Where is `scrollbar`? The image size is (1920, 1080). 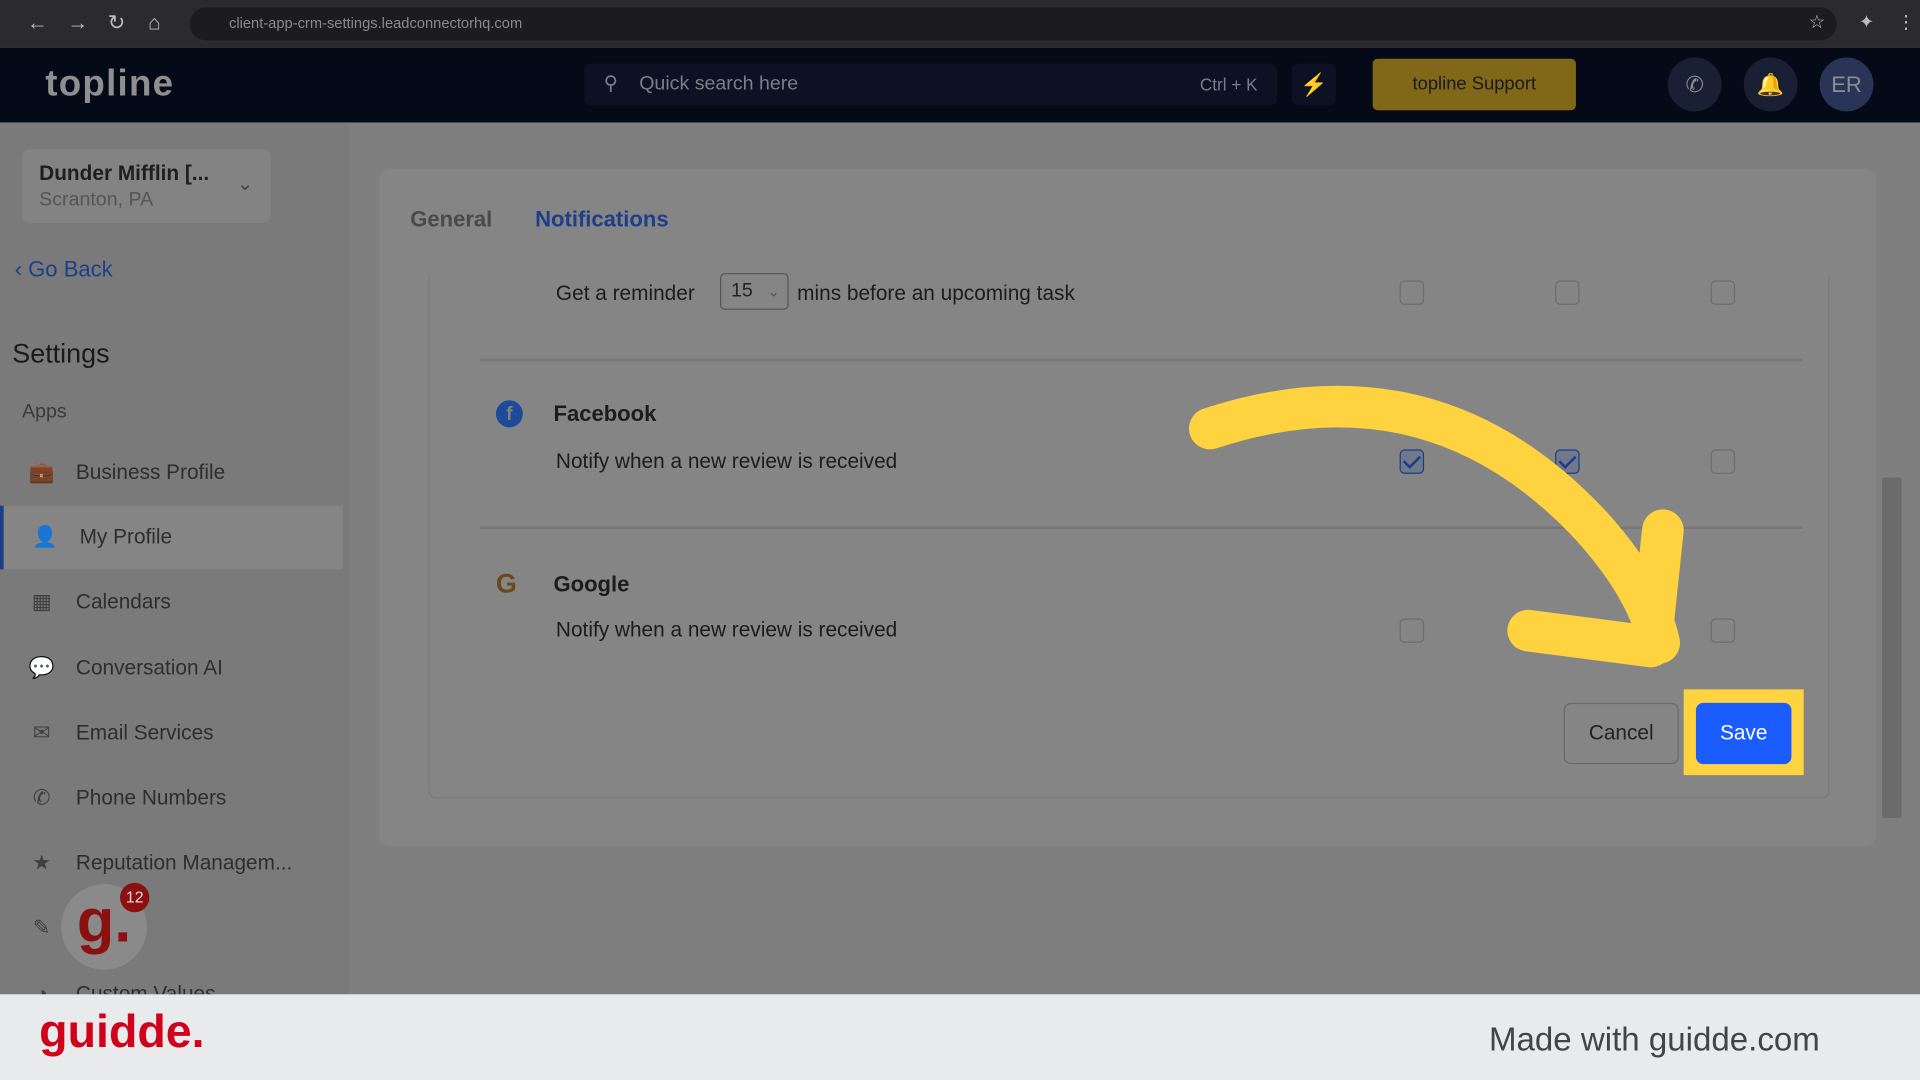 scrollbar is located at coordinates (1892, 506).